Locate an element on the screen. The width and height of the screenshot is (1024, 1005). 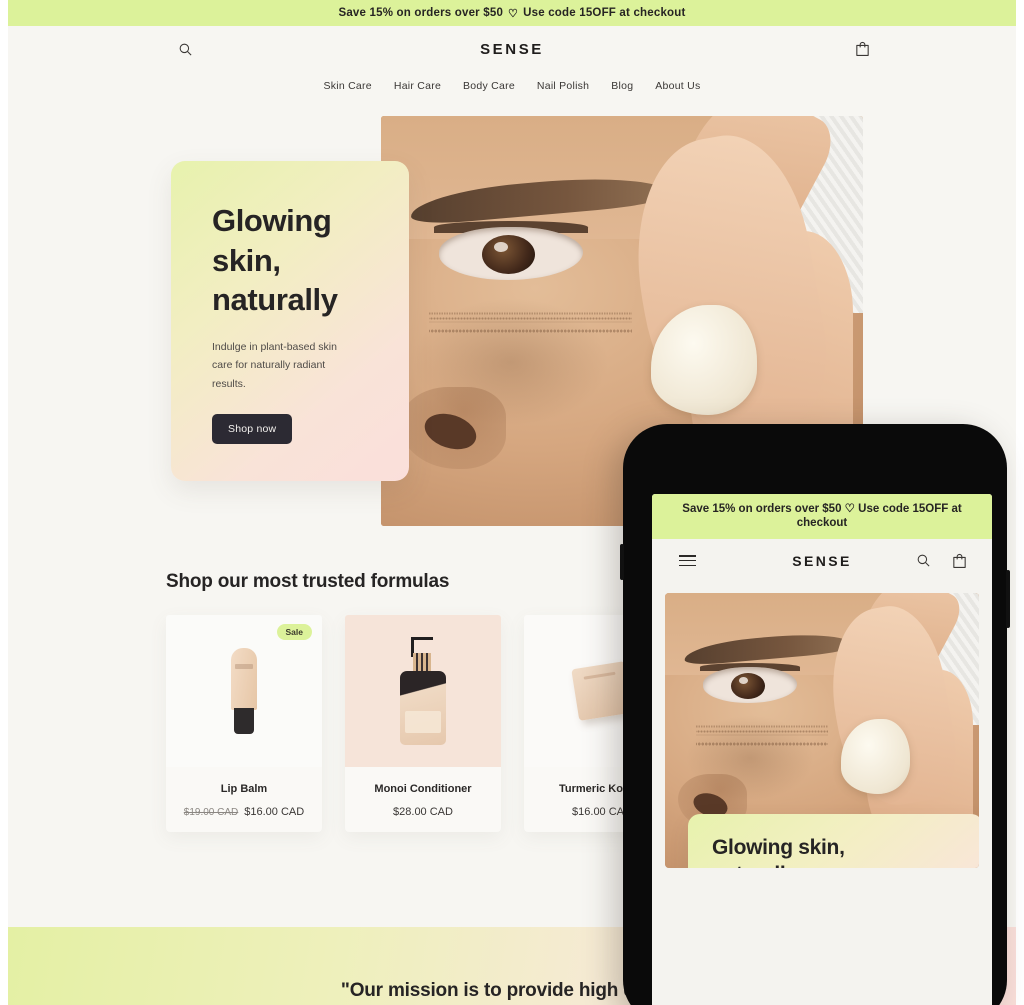
hero-title-line-3: naturally is located at coordinates (275, 300).